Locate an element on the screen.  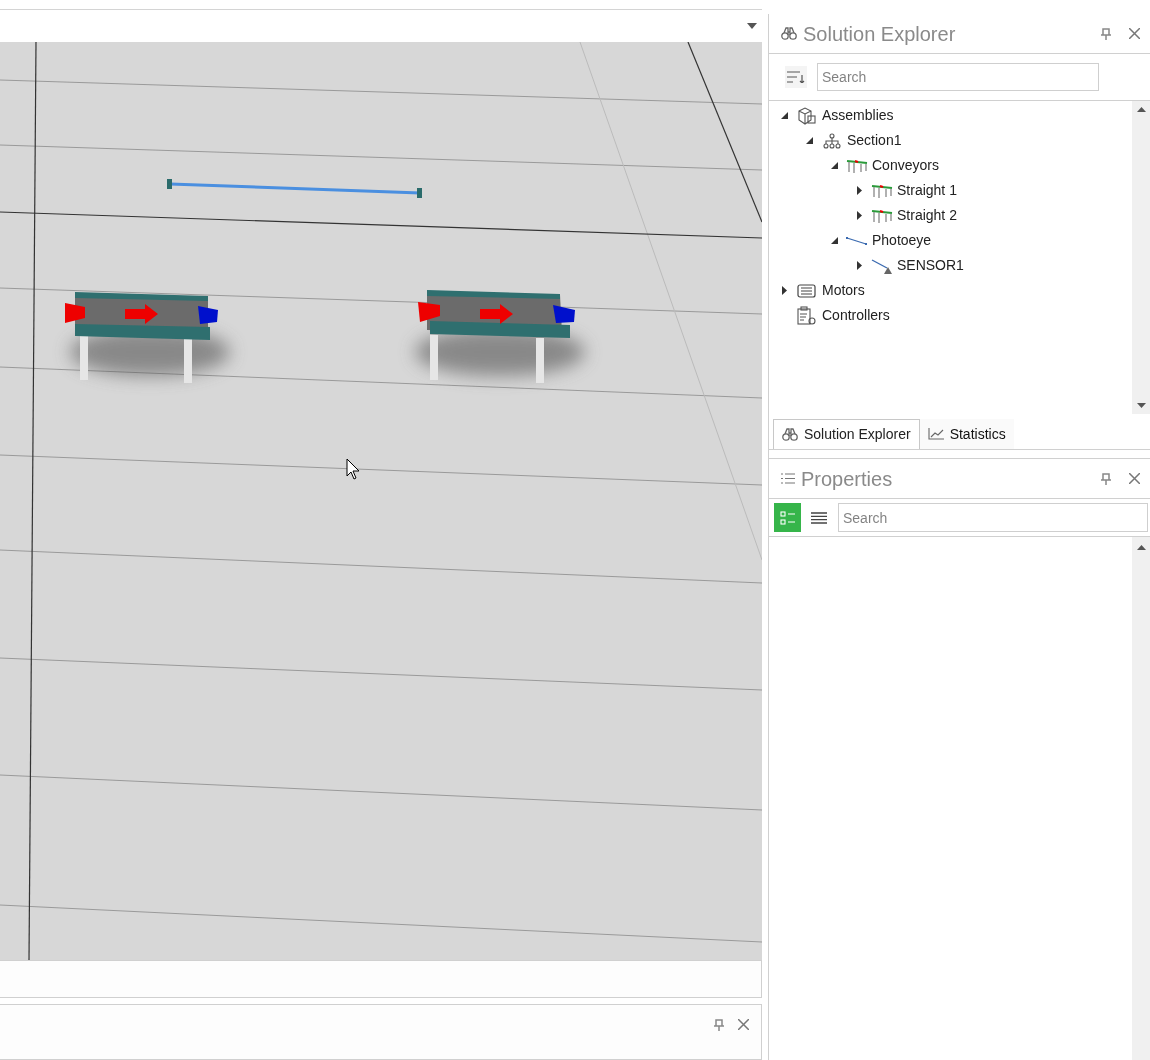
mouse-cursor-icon is located at coordinates (353, 469).